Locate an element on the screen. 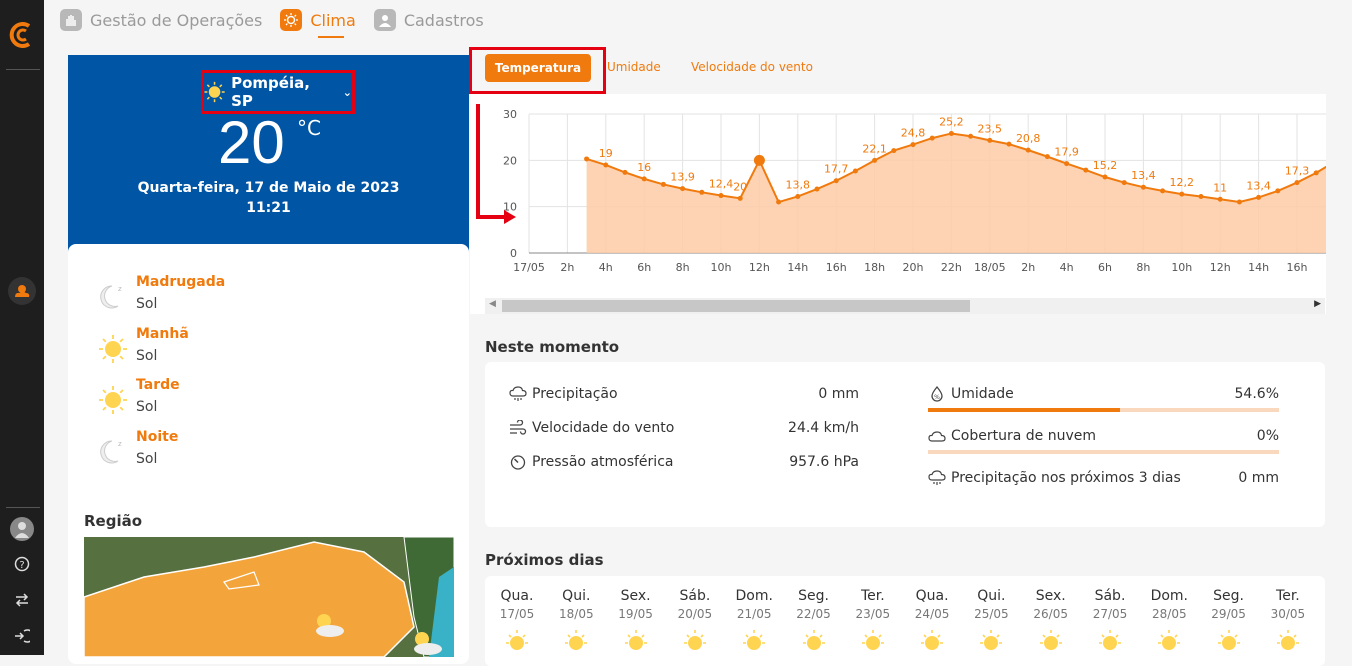 This screenshot has height=666, width=1352. precip3-label: Precipitação nos próximos 3 dias is located at coordinates (1066, 478).